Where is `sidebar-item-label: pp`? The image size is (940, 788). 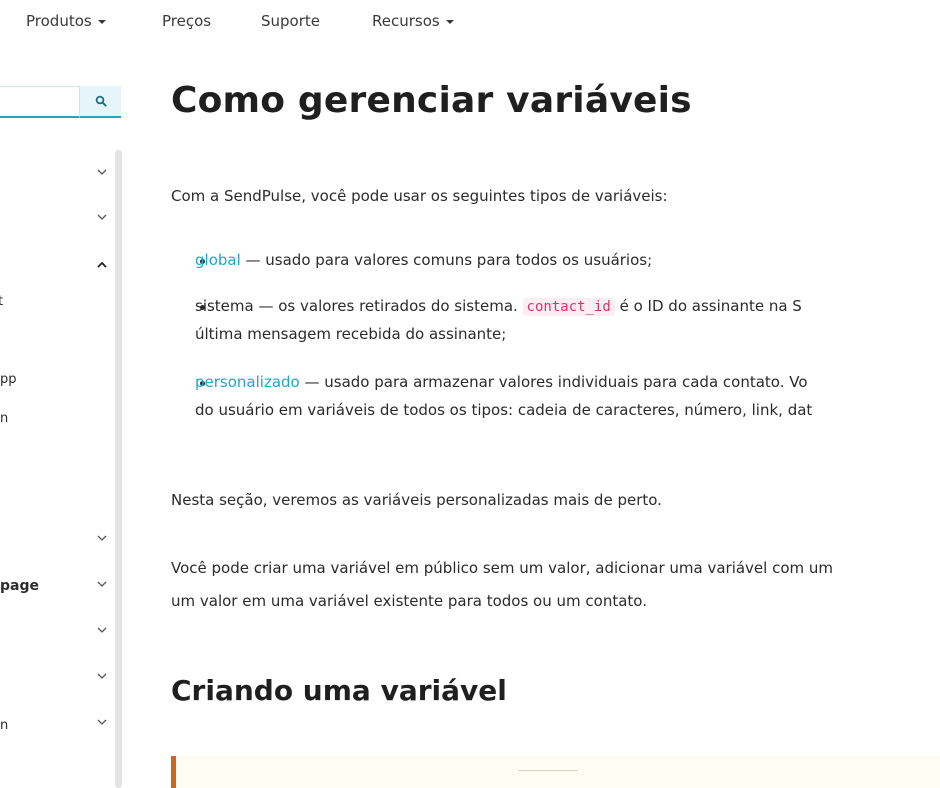
sidebar-item-label: pp is located at coordinates (8, 379).